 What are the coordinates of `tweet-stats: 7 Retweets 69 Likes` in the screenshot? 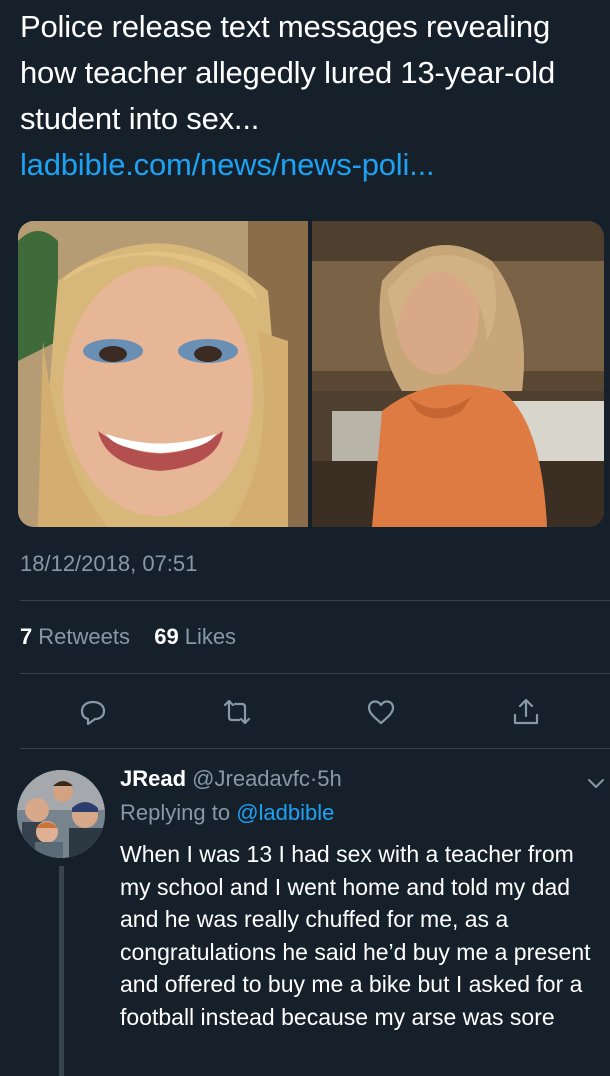 It's located at (128, 637).